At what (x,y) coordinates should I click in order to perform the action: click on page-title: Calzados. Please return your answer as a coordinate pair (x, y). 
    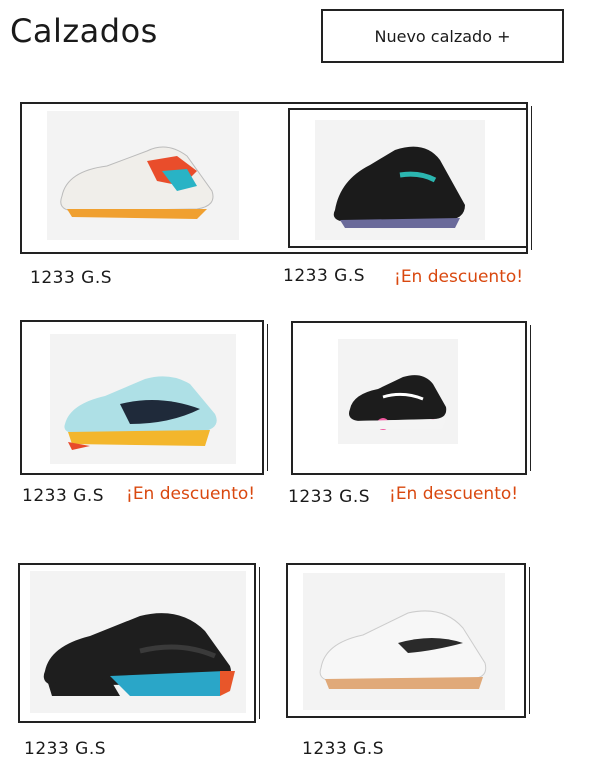
    Looking at the image, I should click on (84, 31).